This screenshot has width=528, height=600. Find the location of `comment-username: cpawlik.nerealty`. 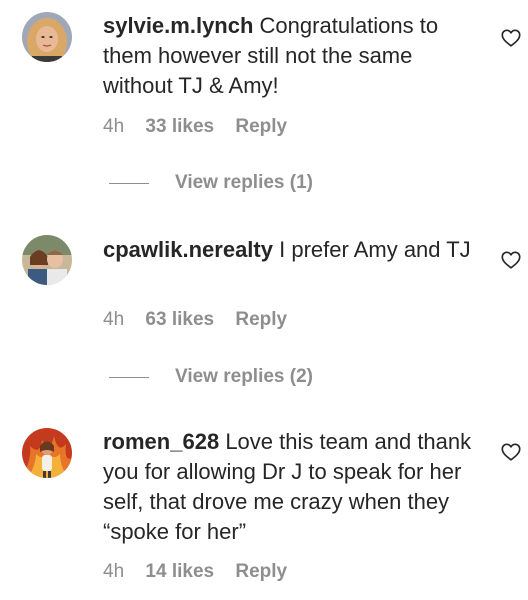

comment-username: cpawlik.nerealty is located at coordinates (188, 249).